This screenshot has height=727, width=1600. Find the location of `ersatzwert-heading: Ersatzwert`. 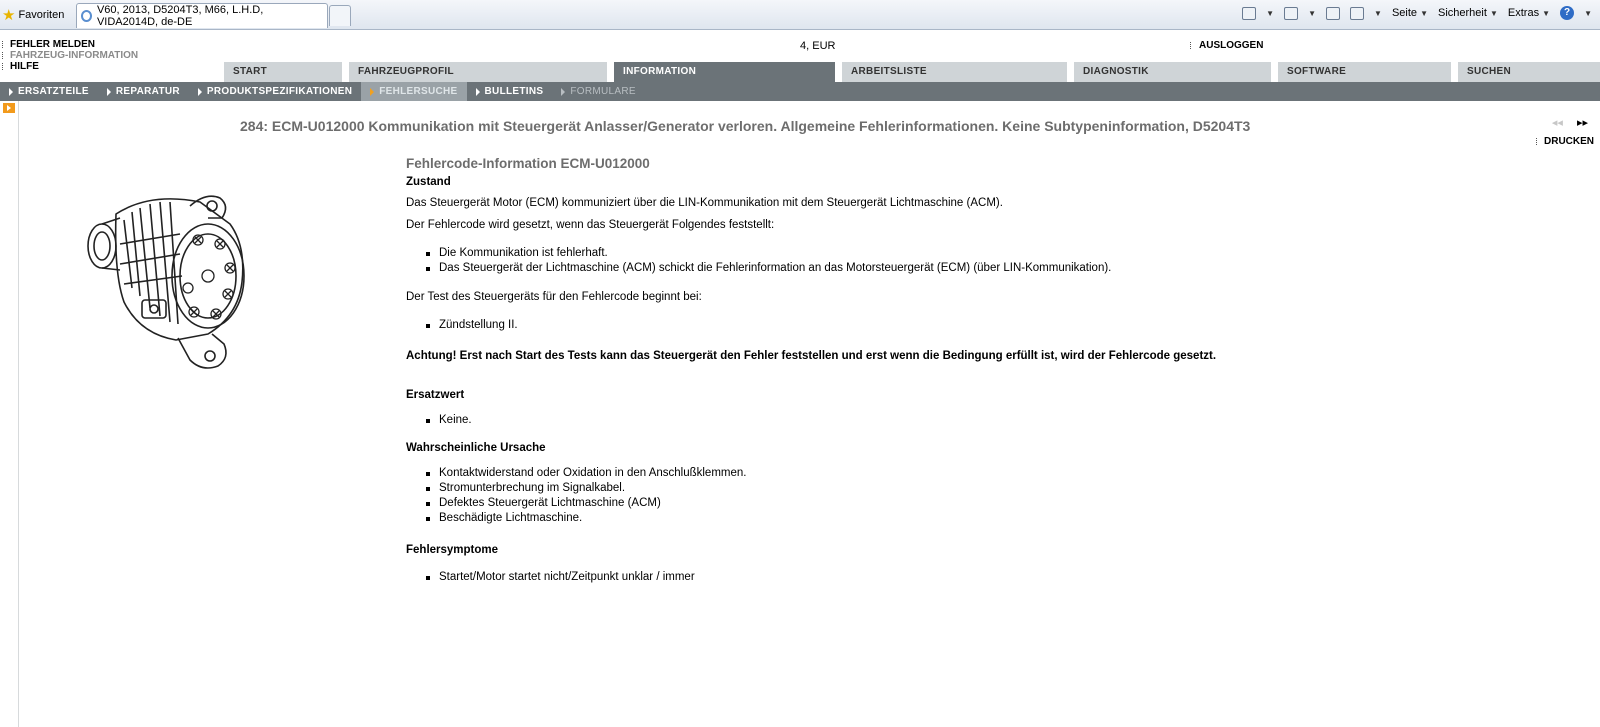

ersatzwert-heading: Ersatzwert is located at coordinates (435, 395).